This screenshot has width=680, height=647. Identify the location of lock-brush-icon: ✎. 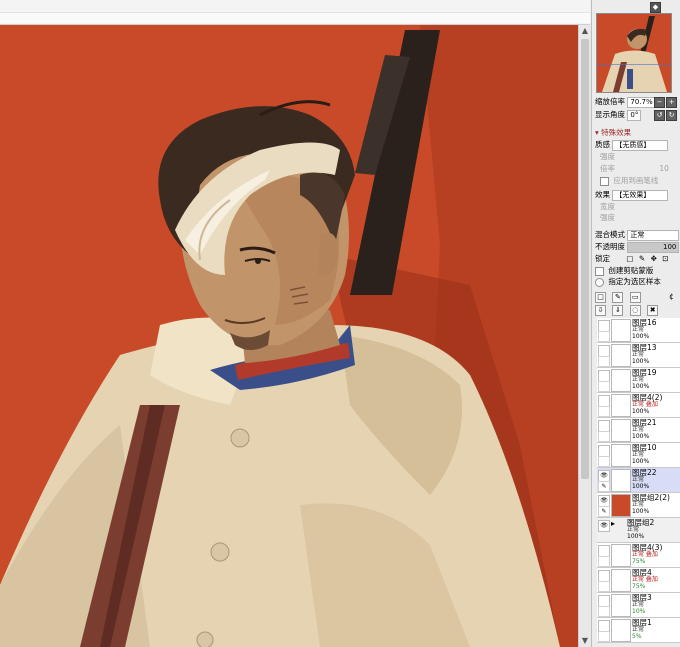
(642, 258).